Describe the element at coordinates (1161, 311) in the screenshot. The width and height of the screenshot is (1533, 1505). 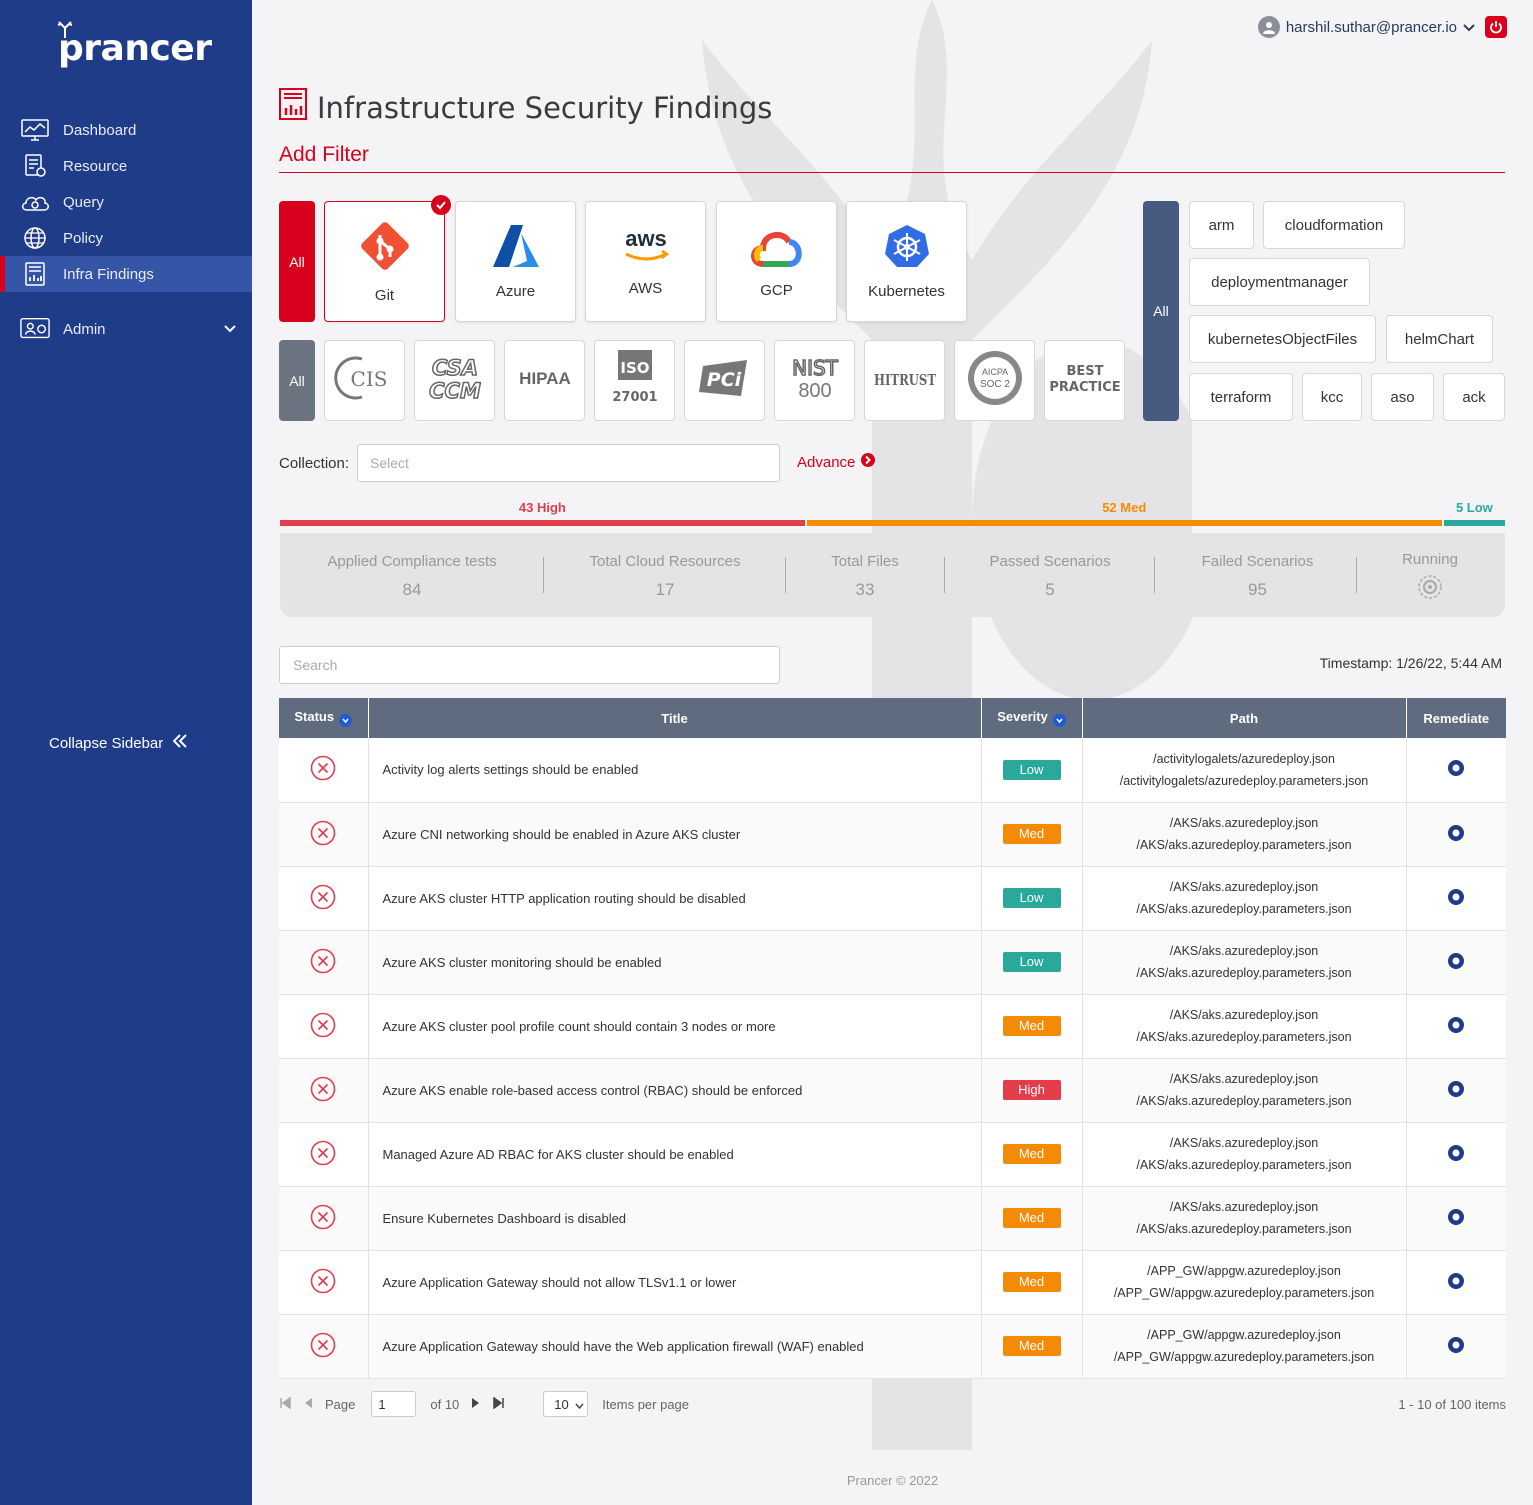
I see `template-all-button: All` at that location.